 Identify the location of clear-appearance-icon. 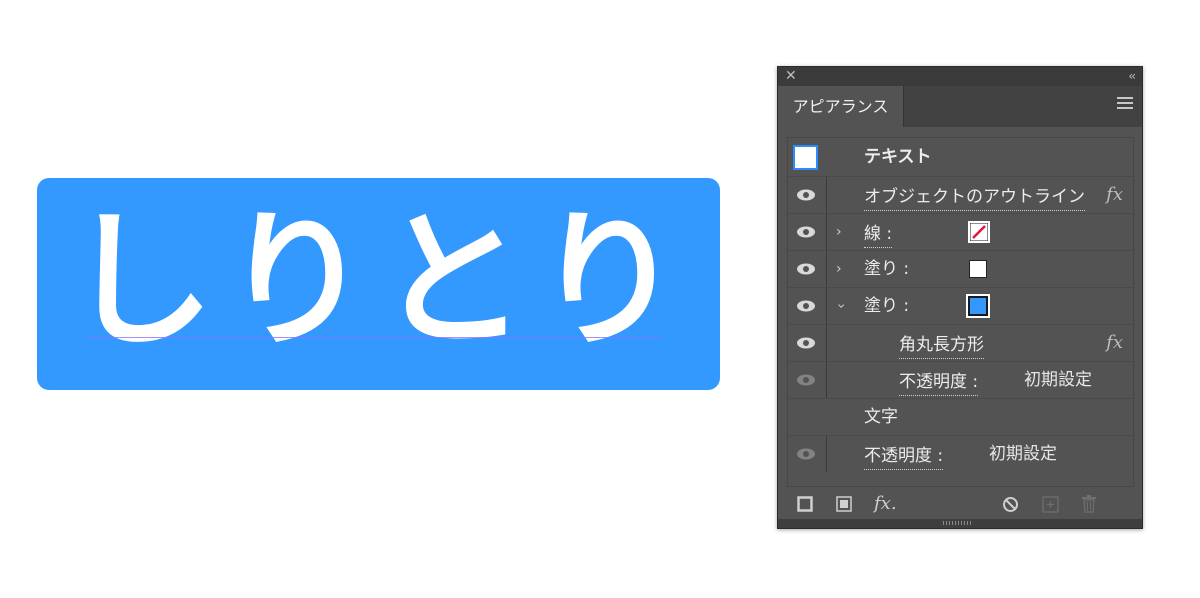
(1010, 502).